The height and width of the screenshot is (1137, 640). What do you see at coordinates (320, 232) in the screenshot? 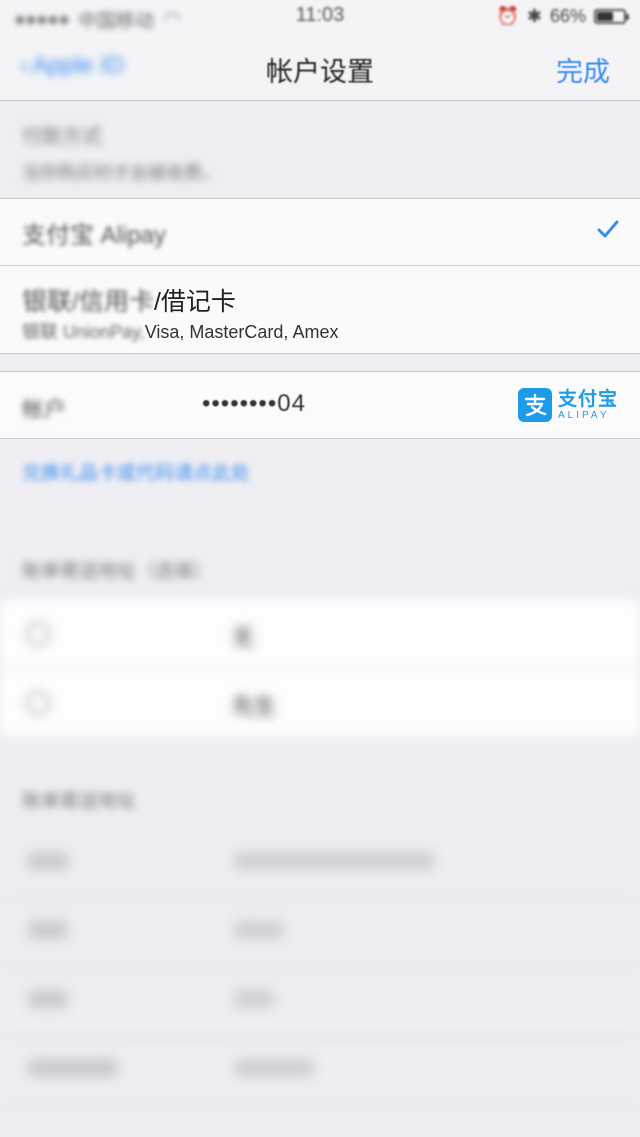
I see `payment-method-alipay: 支付宝 Alipay` at bounding box center [320, 232].